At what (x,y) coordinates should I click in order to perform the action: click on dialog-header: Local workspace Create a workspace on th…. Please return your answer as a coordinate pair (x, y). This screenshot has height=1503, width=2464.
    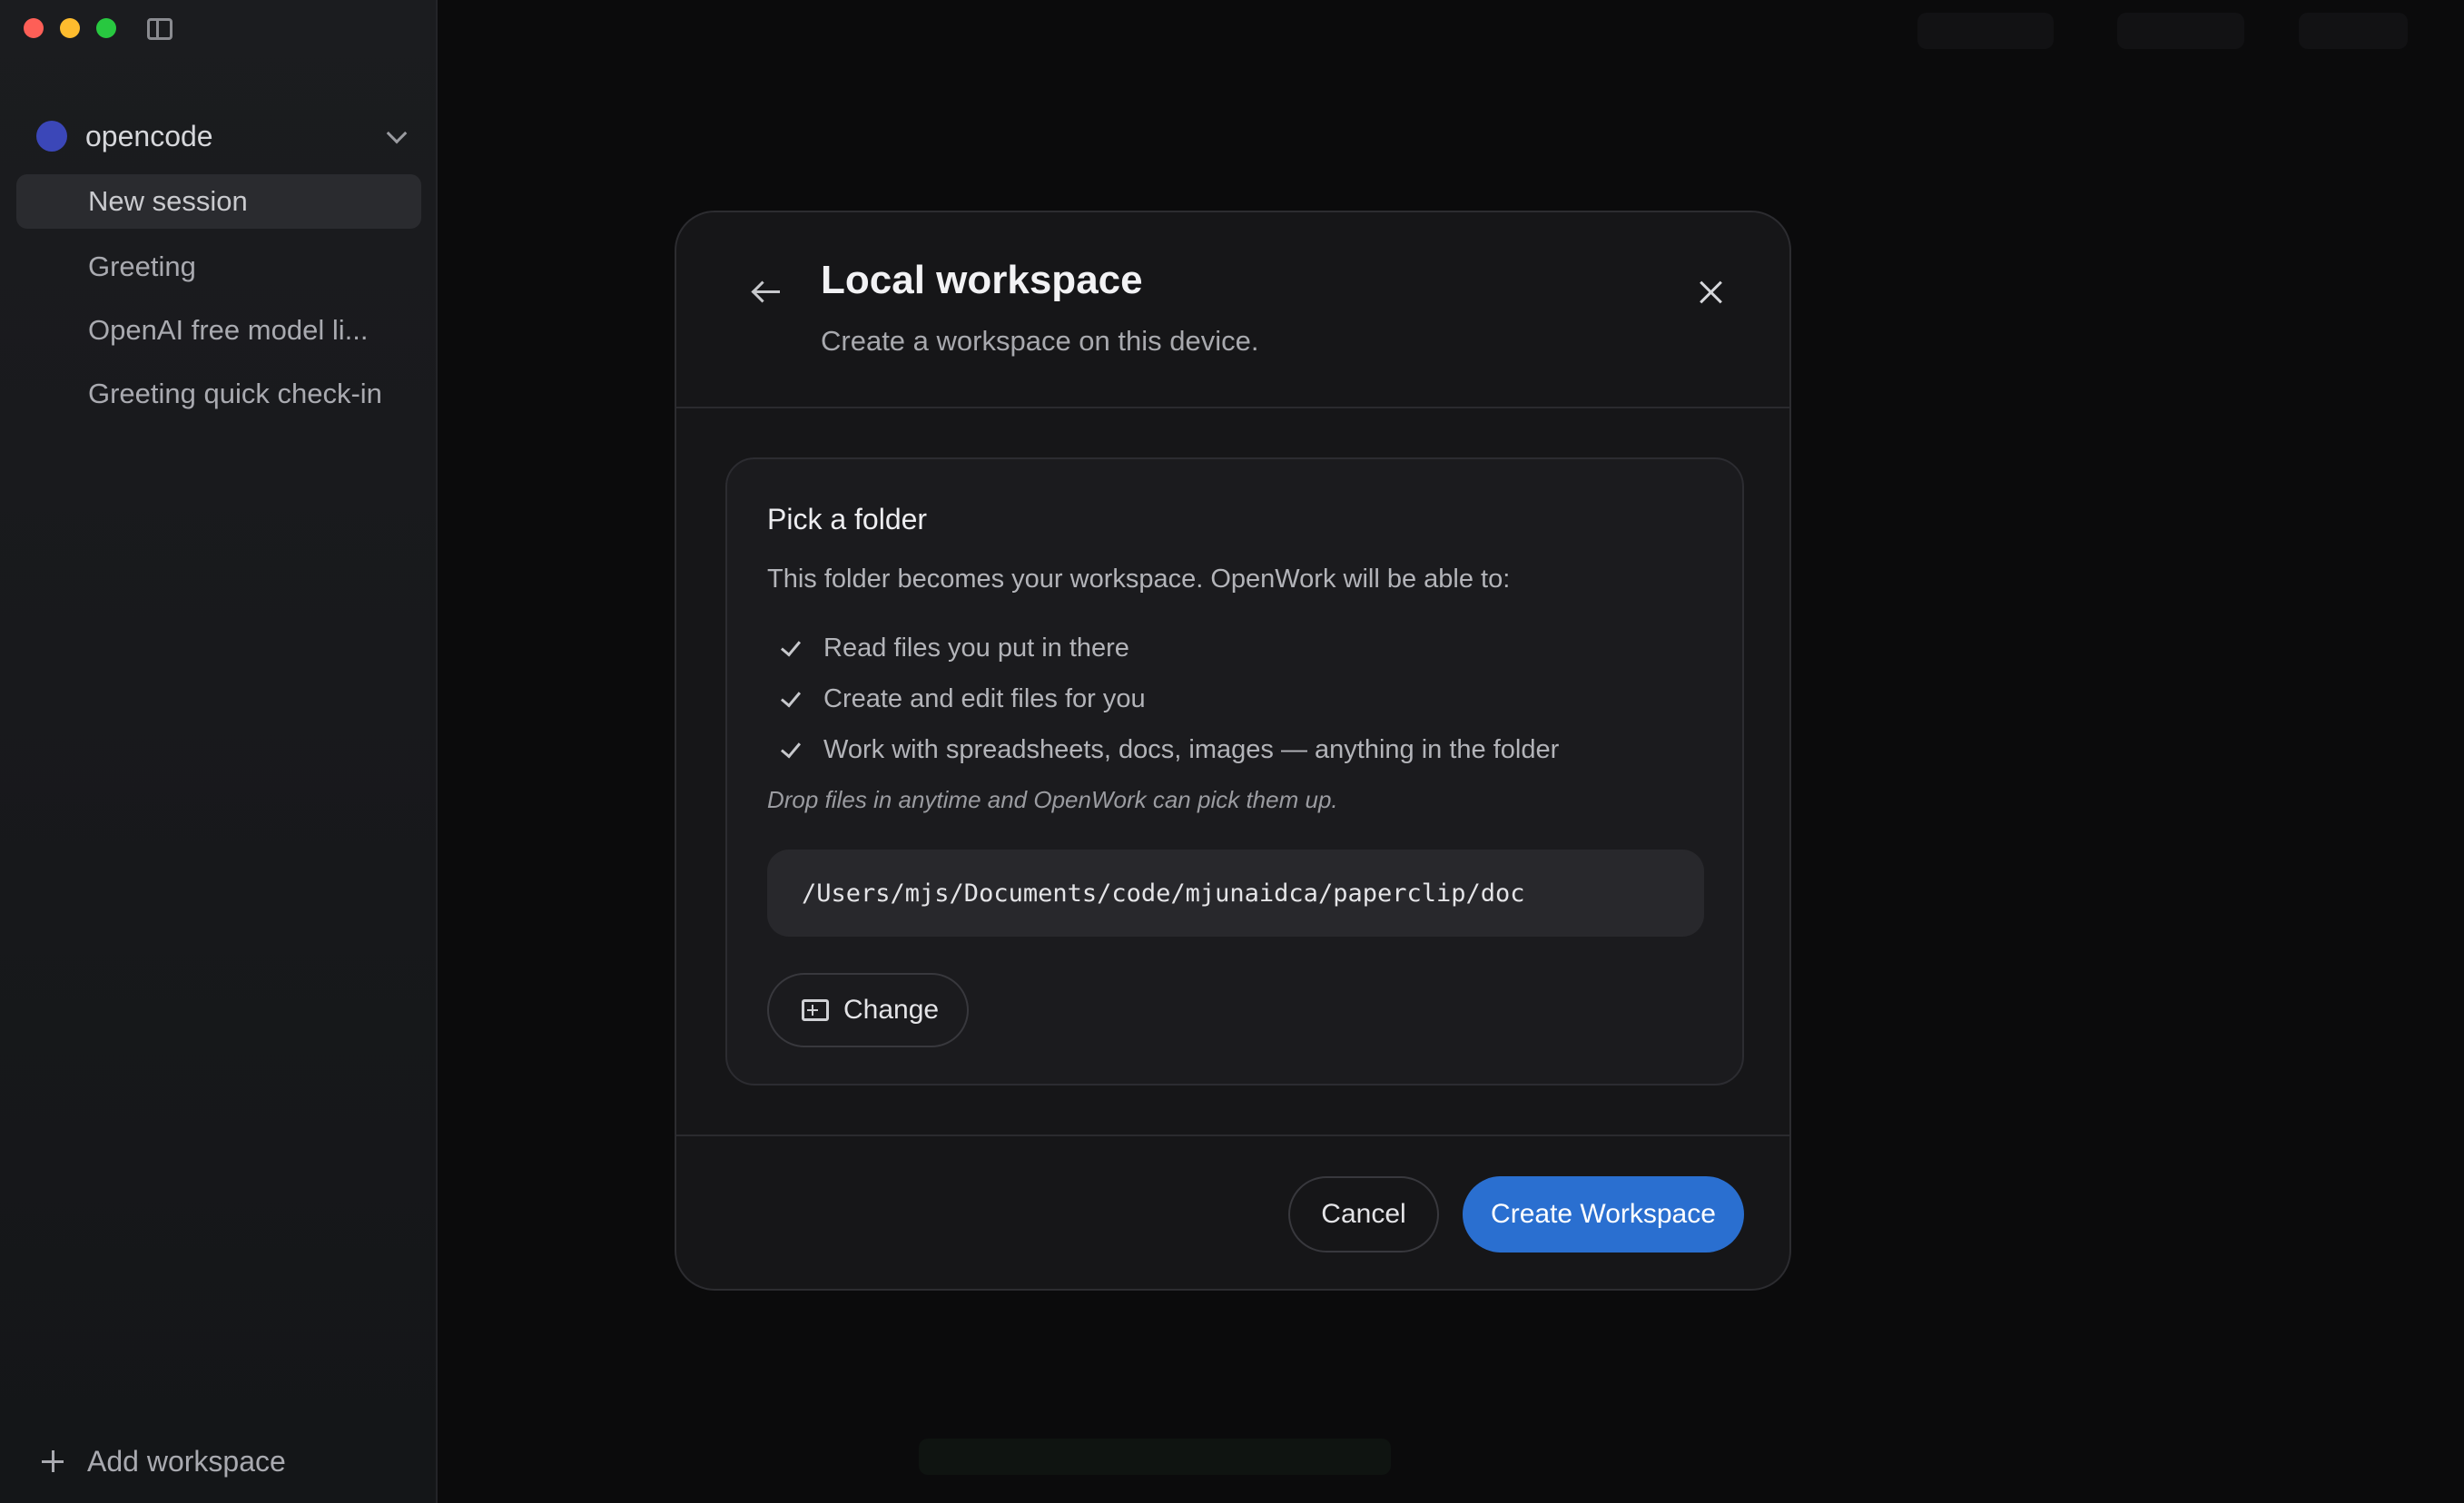
    Looking at the image, I should click on (1232, 310).